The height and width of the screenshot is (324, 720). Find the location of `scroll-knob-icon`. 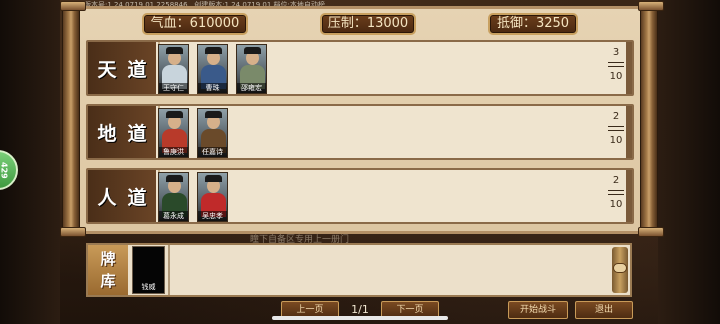

scroll-knob-icon is located at coordinates (620, 268).